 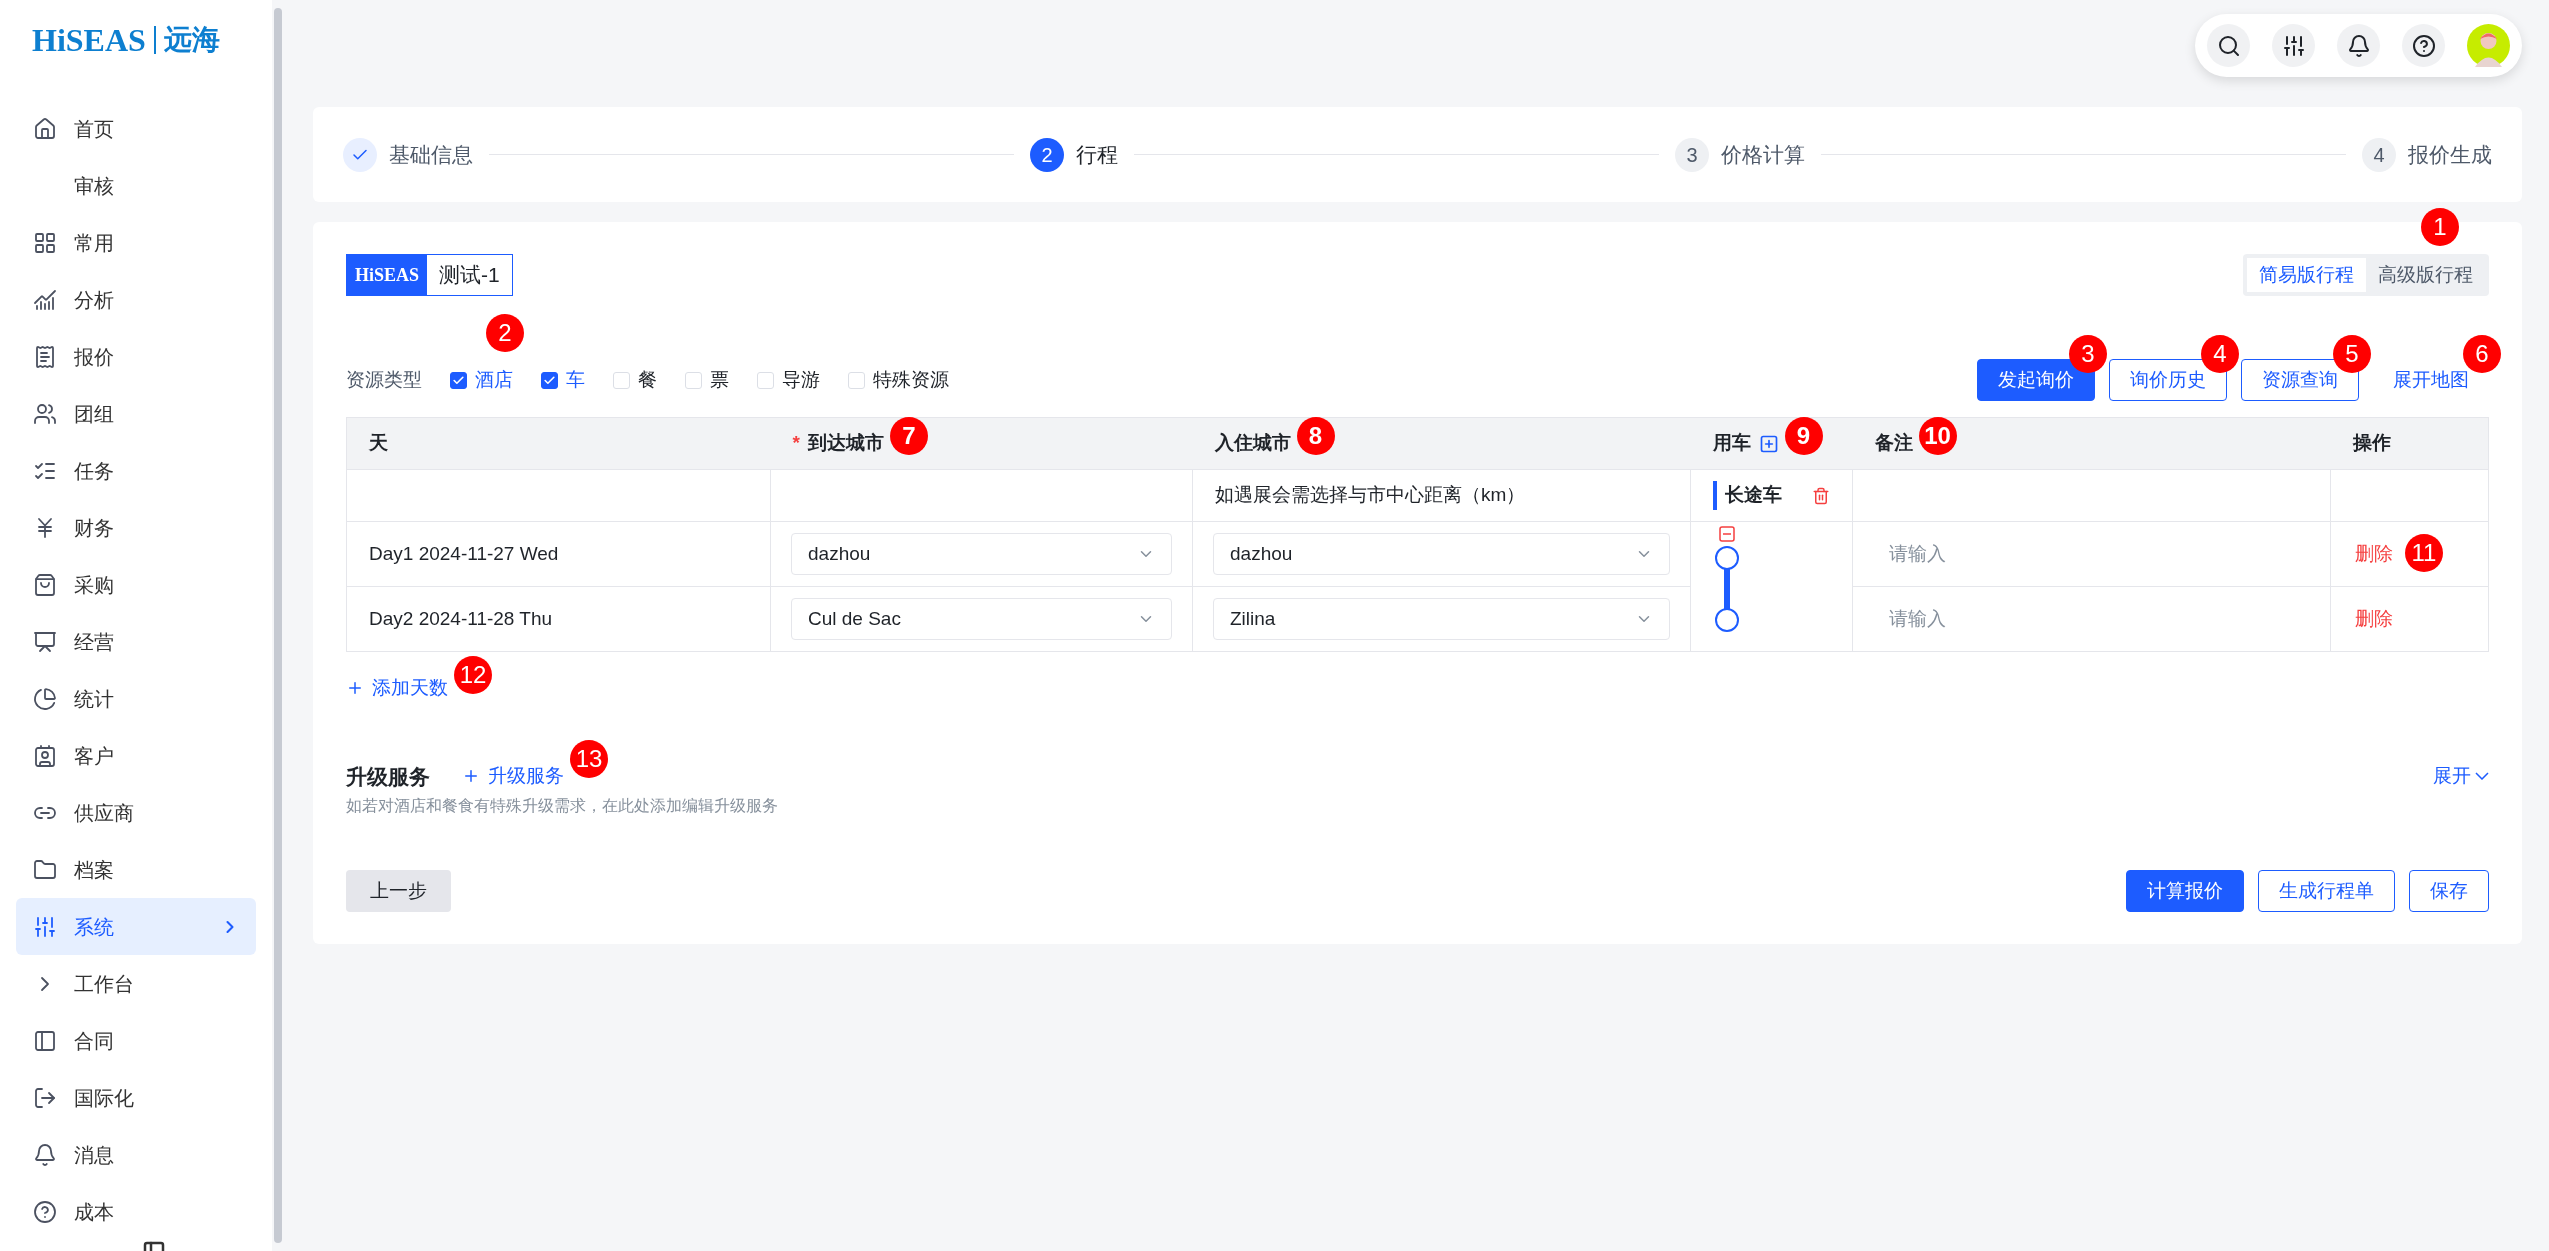 What do you see at coordinates (2424, 552) in the screenshot?
I see `annotation-marker: 11` at bounding box center [2424, 552].